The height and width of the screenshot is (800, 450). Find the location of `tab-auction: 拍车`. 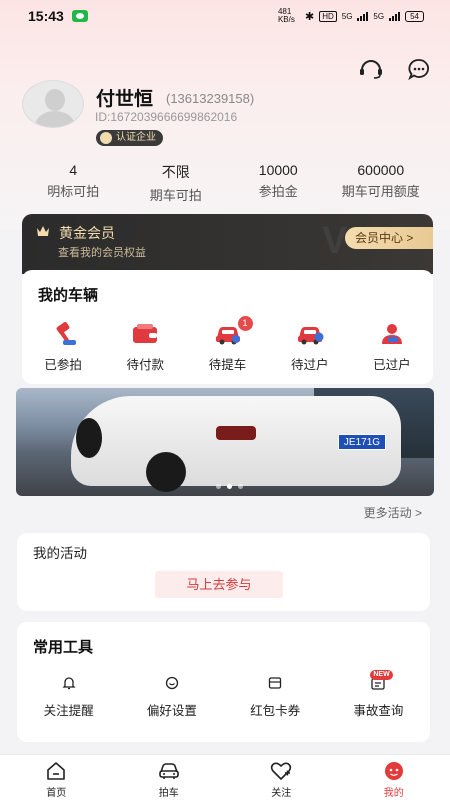

tab-auction: 拍车 is located at coordinates (169, 777).